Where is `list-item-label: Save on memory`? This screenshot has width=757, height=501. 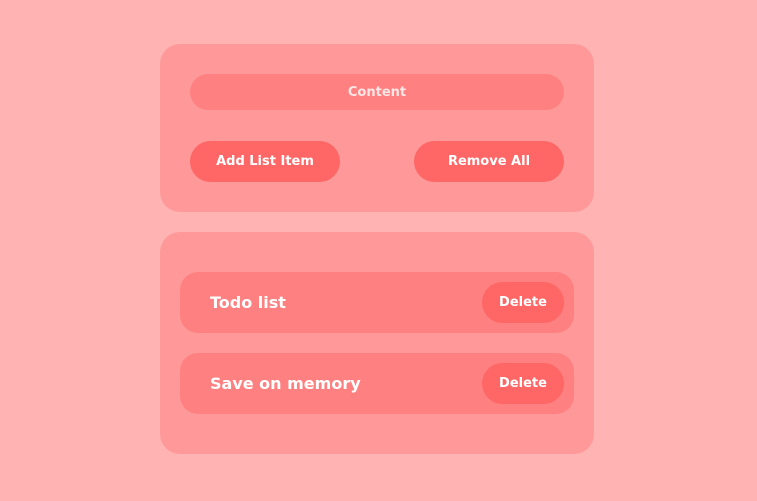 list-item-label: Save on memory is located at coordinates (285, 383).